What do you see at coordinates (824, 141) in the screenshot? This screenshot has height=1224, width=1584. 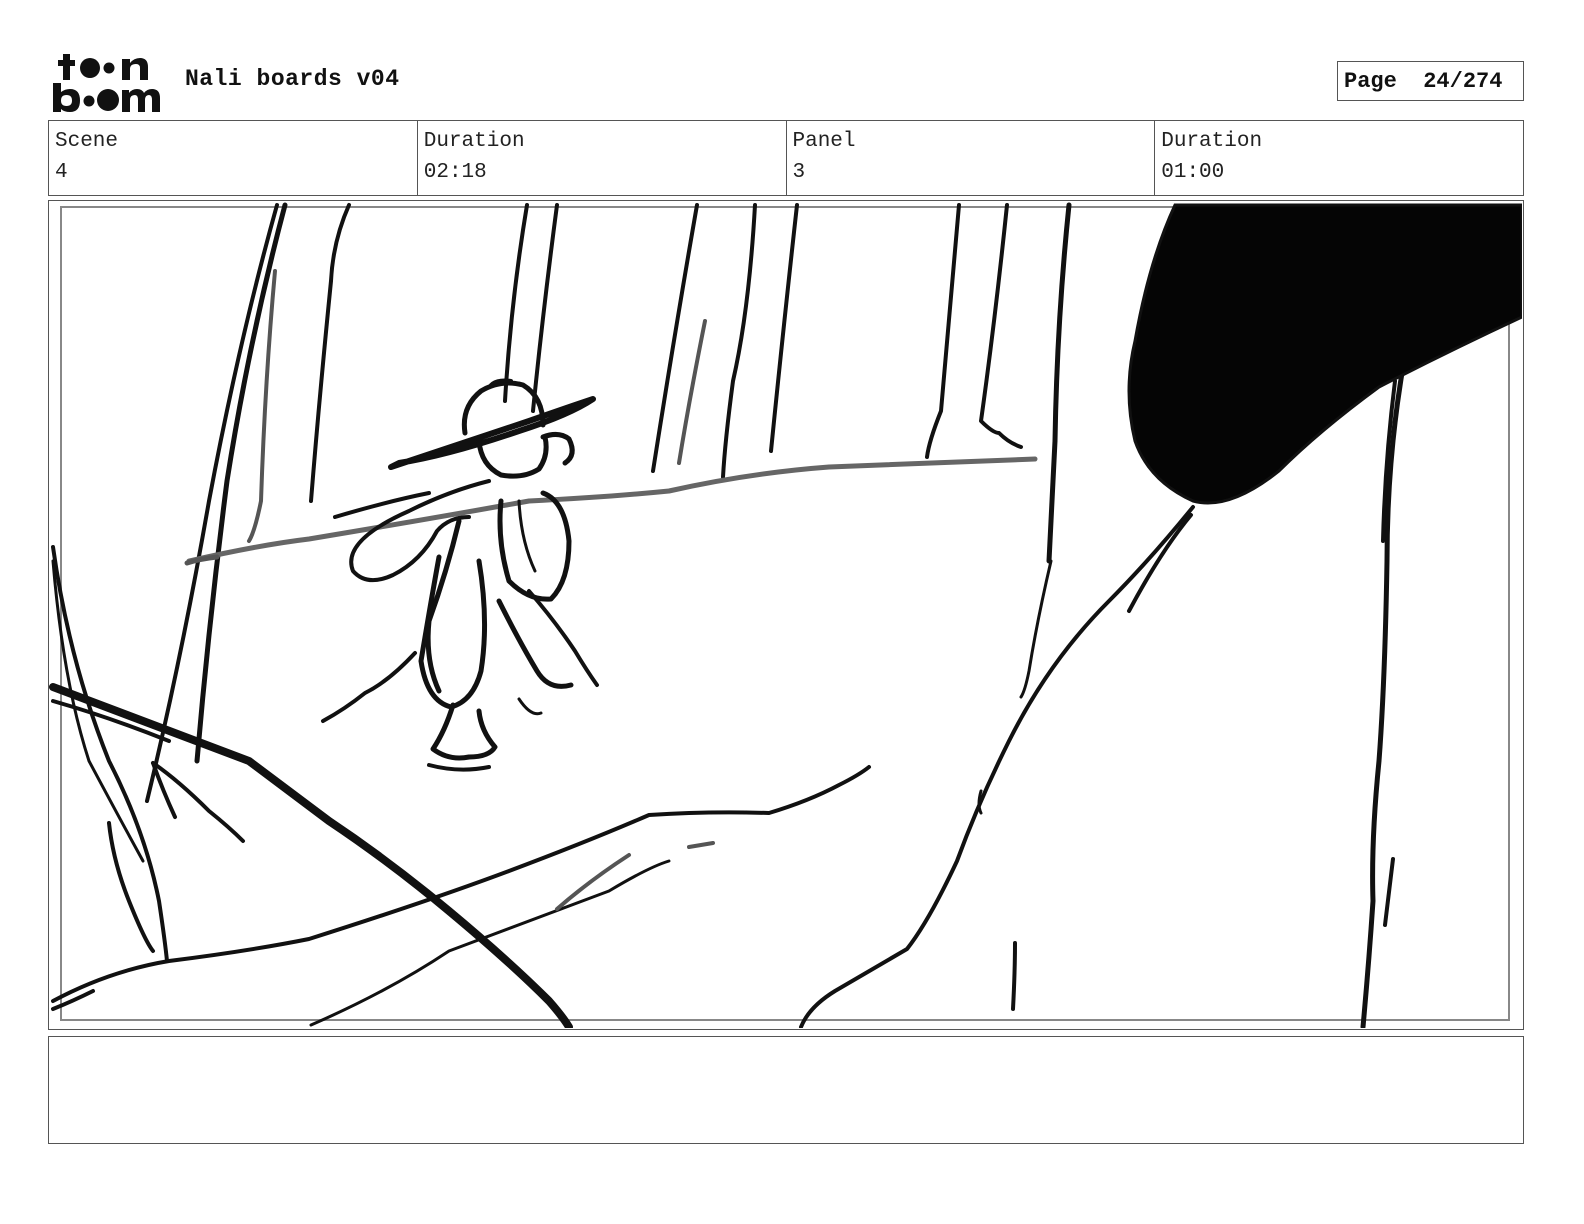 I see `panel-label: Panel` at bounding box center [824, 141].